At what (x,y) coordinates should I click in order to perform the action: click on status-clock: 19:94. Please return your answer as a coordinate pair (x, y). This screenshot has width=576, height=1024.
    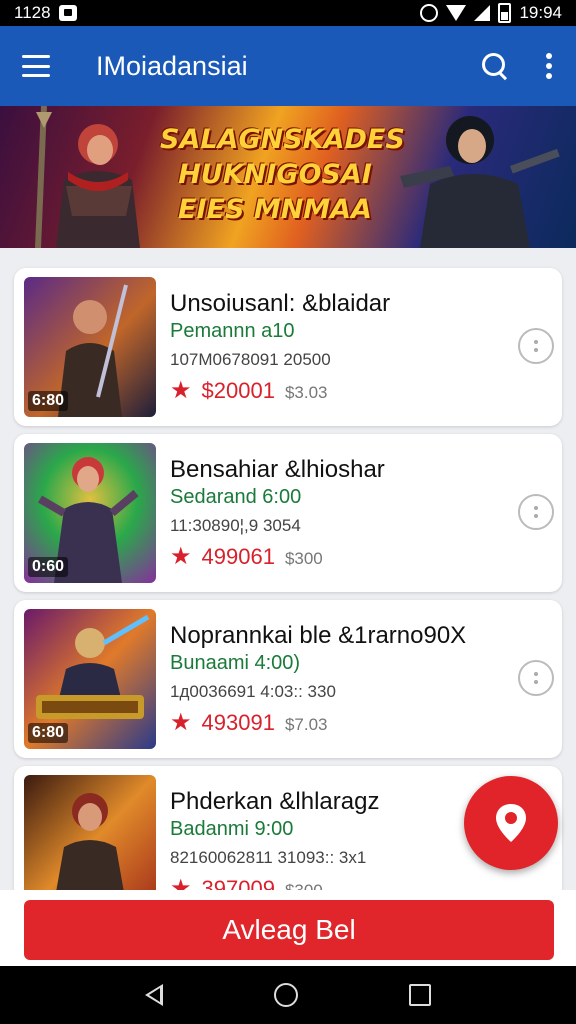
    Looking at the image, I should click on (540, 12).